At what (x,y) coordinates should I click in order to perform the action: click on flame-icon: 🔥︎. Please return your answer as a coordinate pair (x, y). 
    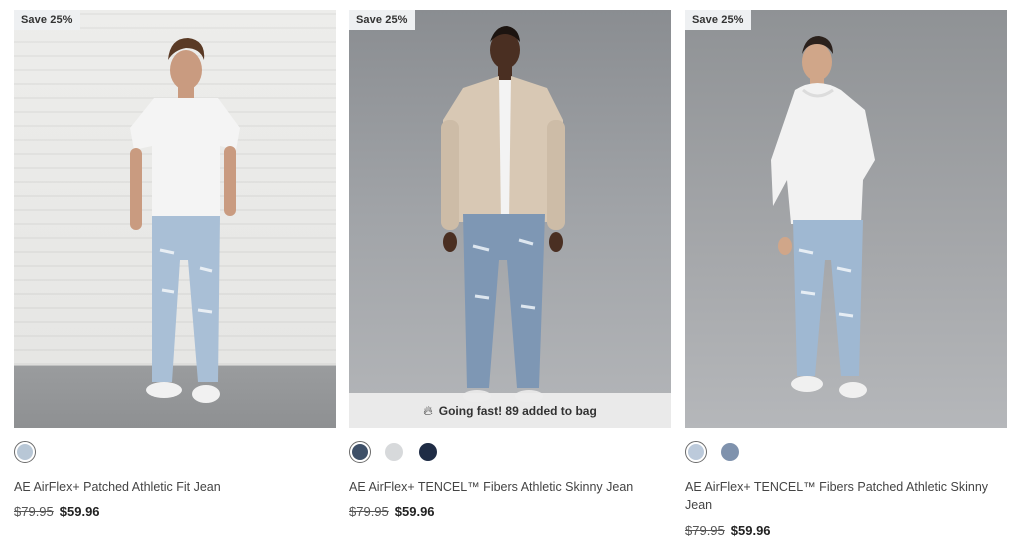
    Looking at the image, I should click on (428, 410).